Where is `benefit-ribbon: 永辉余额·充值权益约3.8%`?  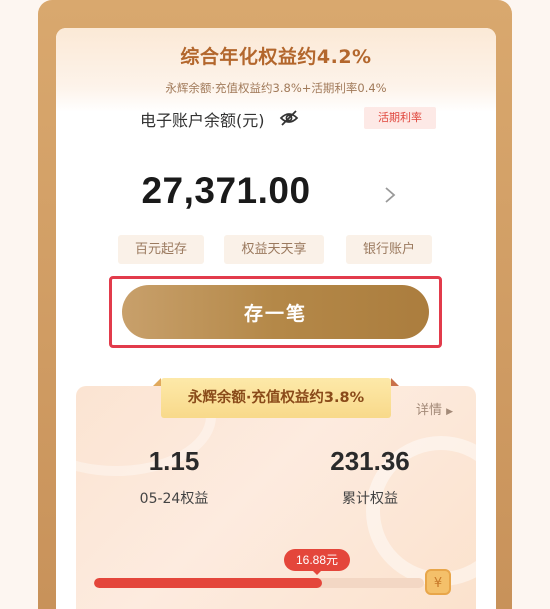
benefit-ribbon: 永辉余额·充值权益约3.8% is located at coordinates (276, 398).